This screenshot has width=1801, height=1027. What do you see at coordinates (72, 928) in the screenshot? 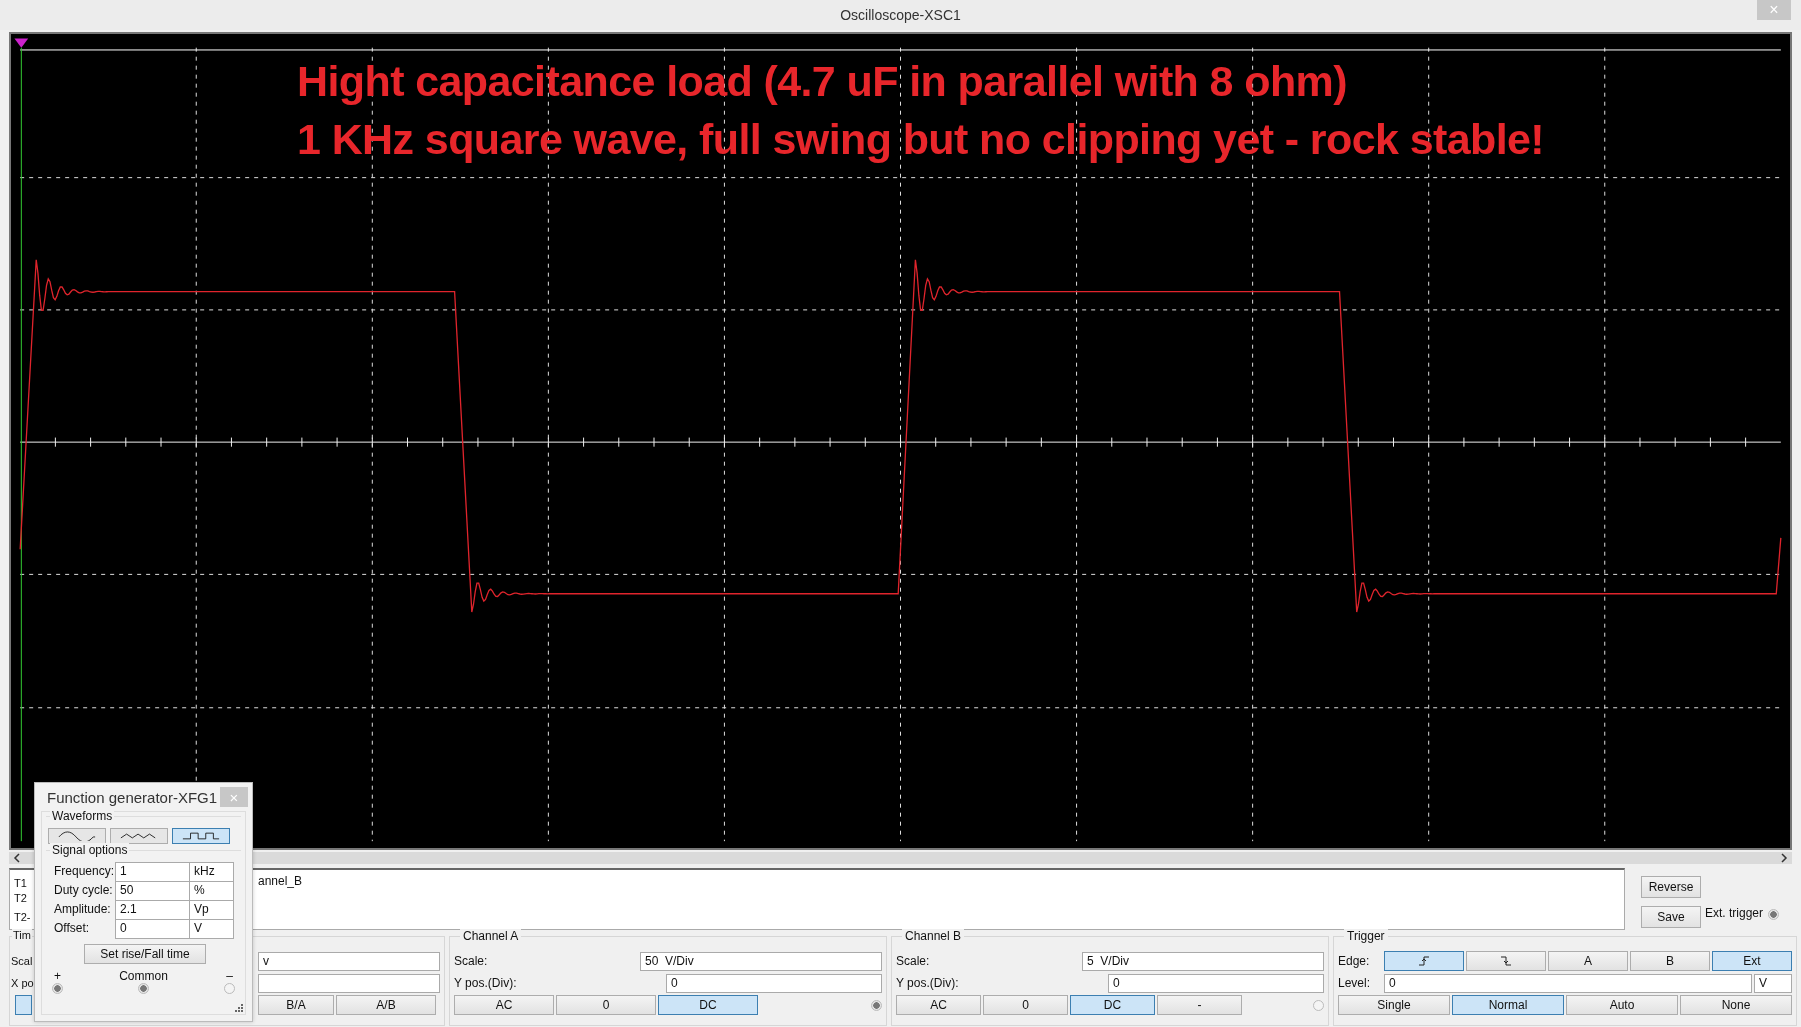
I see `field-label: Offset:` at bounding box center [72, 928].